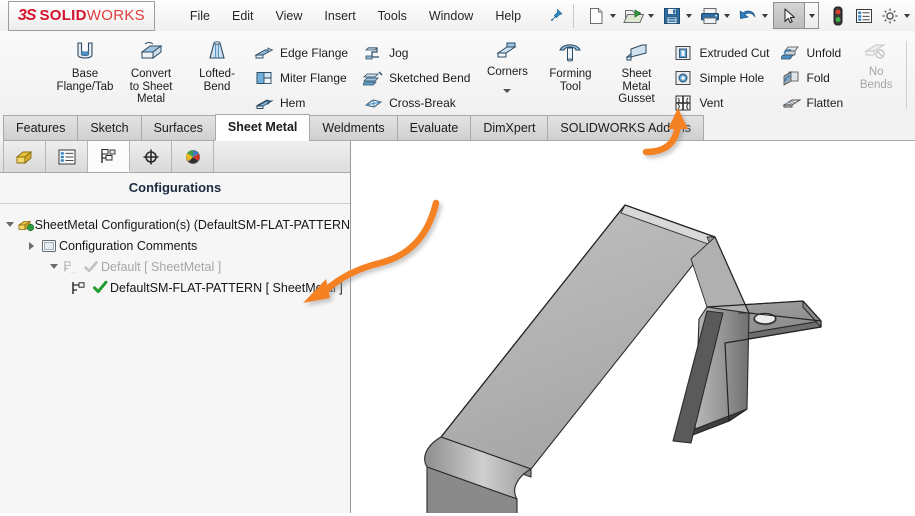  I want to click on display-palette-icon, so click(192, 156).